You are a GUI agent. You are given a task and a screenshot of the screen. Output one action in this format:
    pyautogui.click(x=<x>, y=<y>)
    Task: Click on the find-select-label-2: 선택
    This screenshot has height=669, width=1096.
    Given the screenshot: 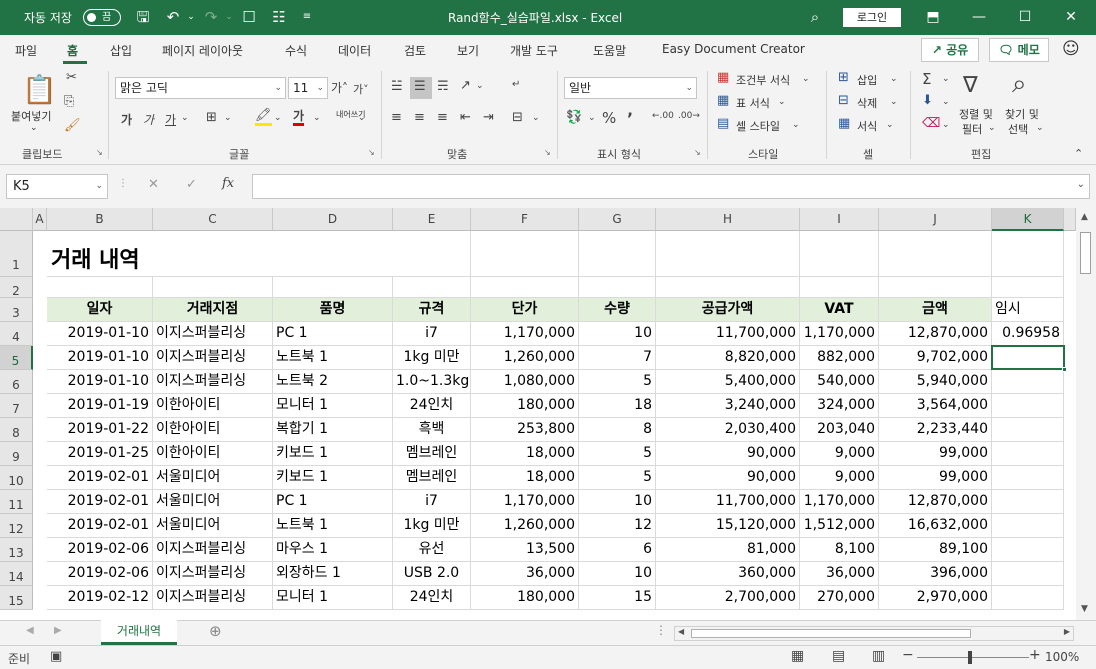 What is the action you would take?
    pyautogui.click(x=1018, y=129)
    